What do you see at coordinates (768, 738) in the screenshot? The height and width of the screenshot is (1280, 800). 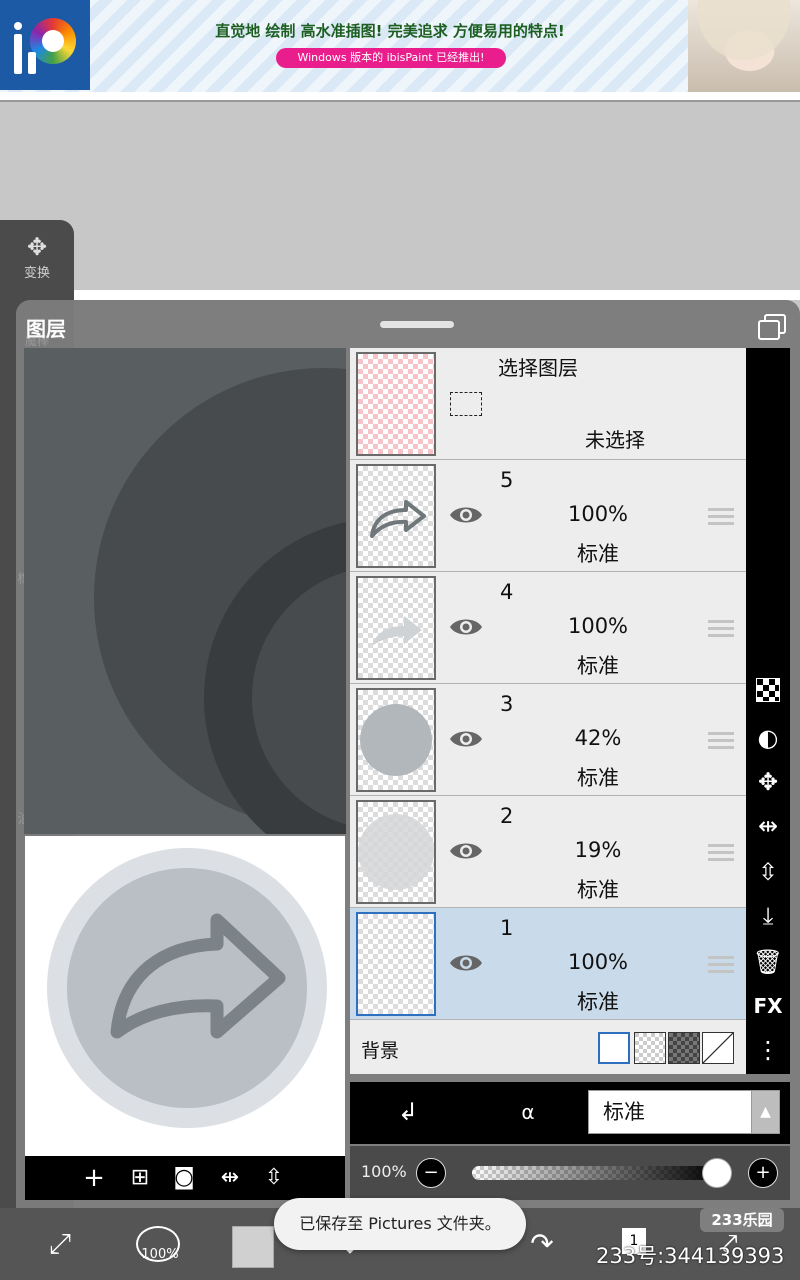 I see `invert-icon: ◐` at bounding box center [768, 738].